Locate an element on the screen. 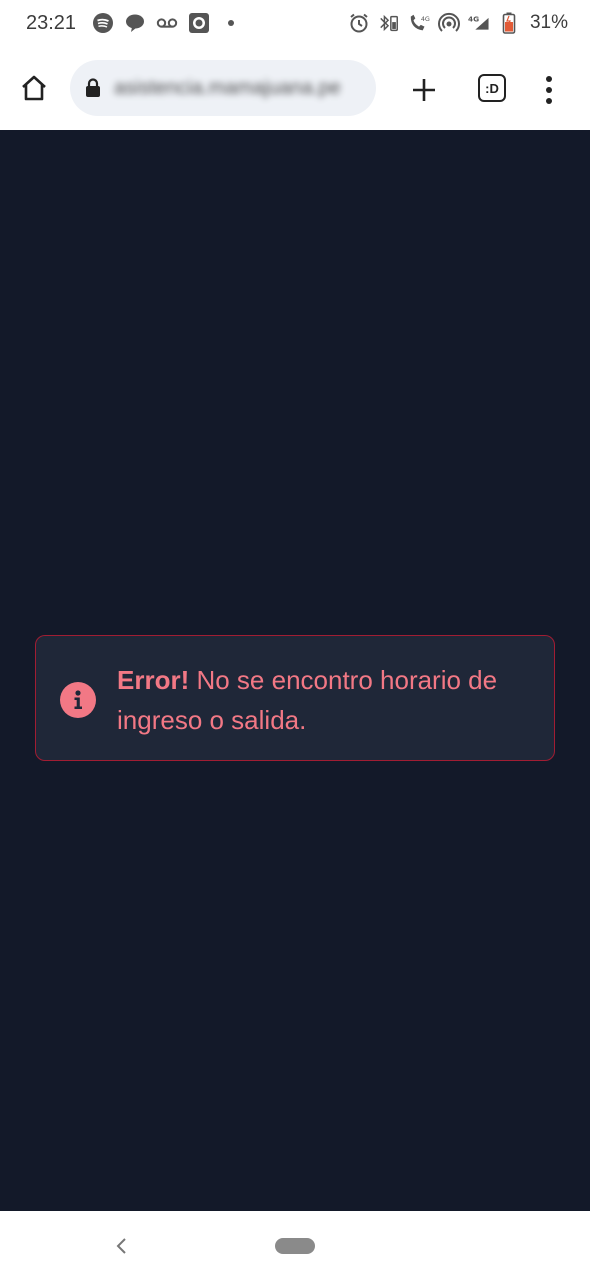  back-icon is located at coordinates (122, 1246).